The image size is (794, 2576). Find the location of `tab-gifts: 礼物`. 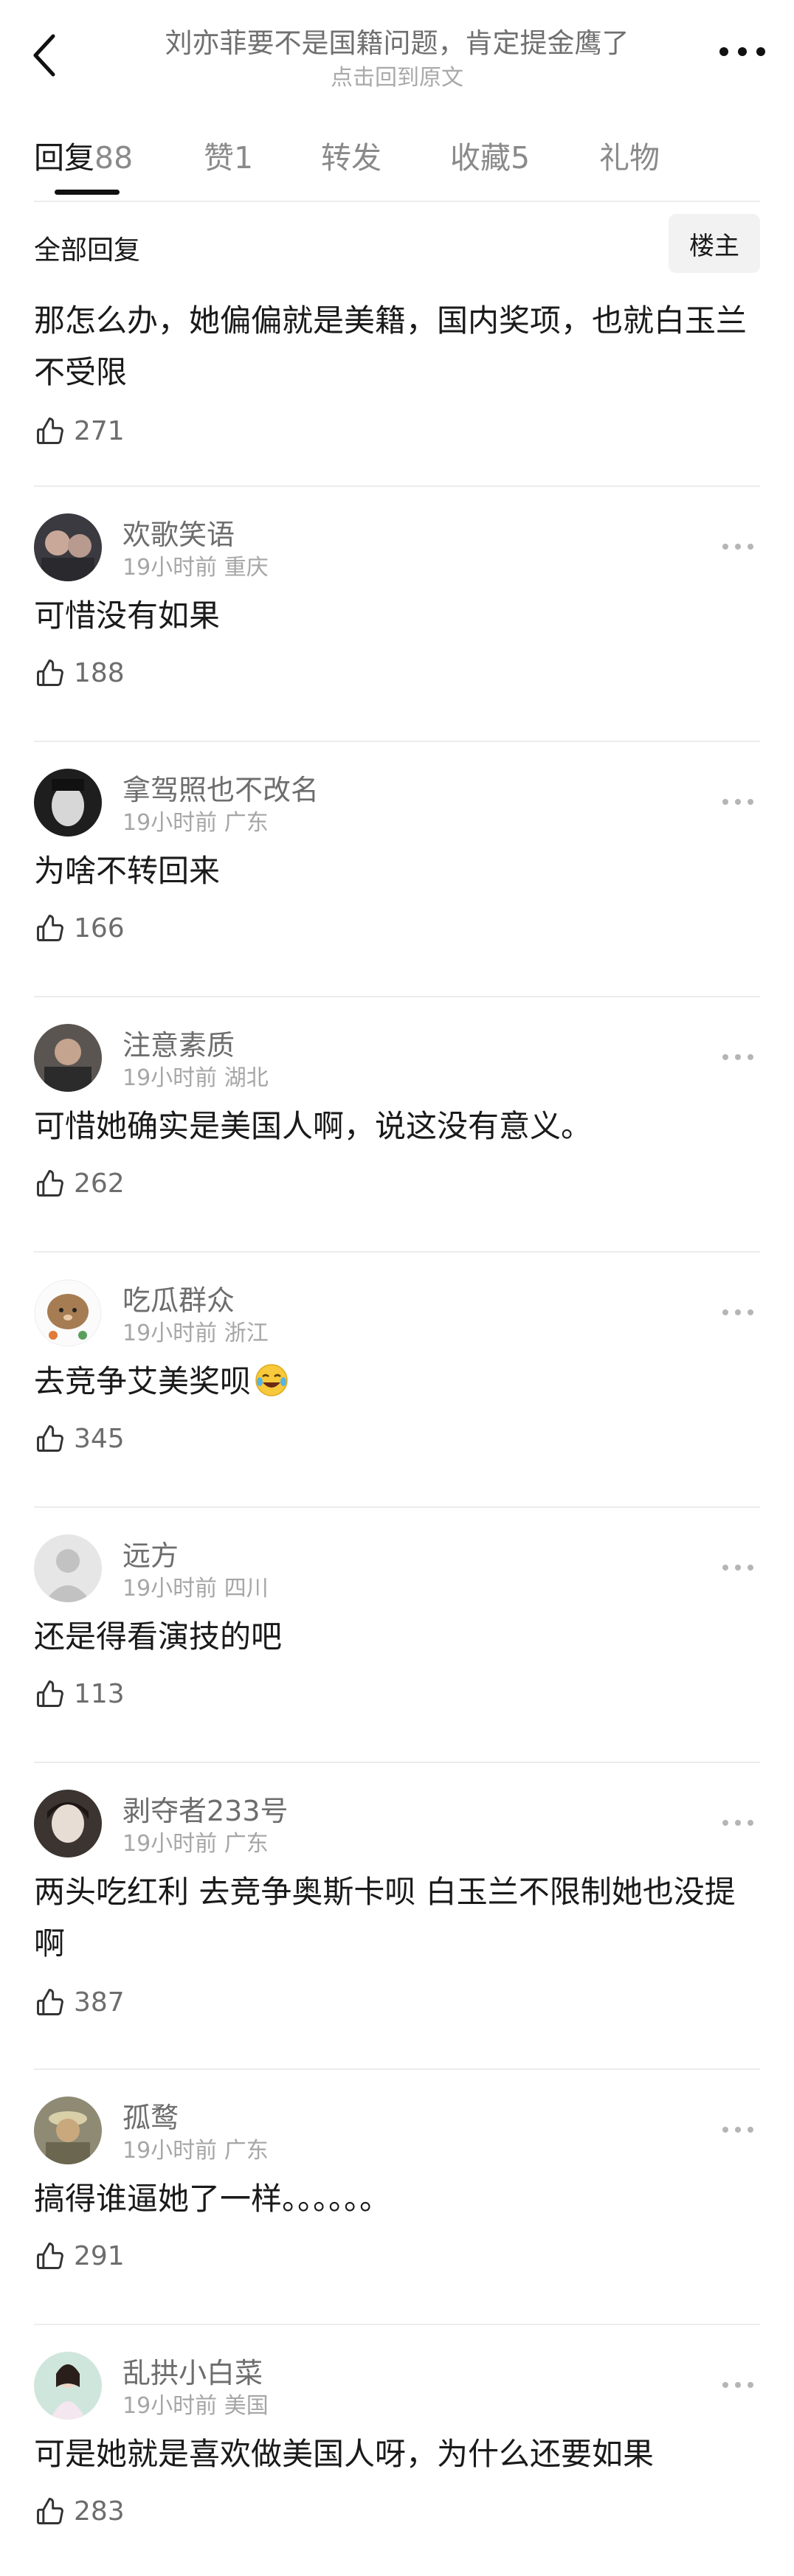

tab-gifts: 礼物 is located at coordinates (629, 155).